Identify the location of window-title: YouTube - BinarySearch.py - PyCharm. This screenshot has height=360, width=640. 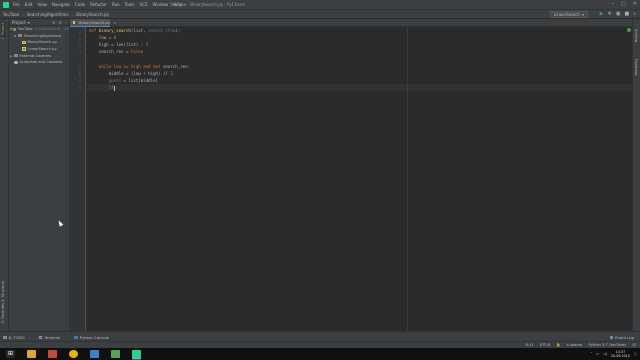
(208, 4).